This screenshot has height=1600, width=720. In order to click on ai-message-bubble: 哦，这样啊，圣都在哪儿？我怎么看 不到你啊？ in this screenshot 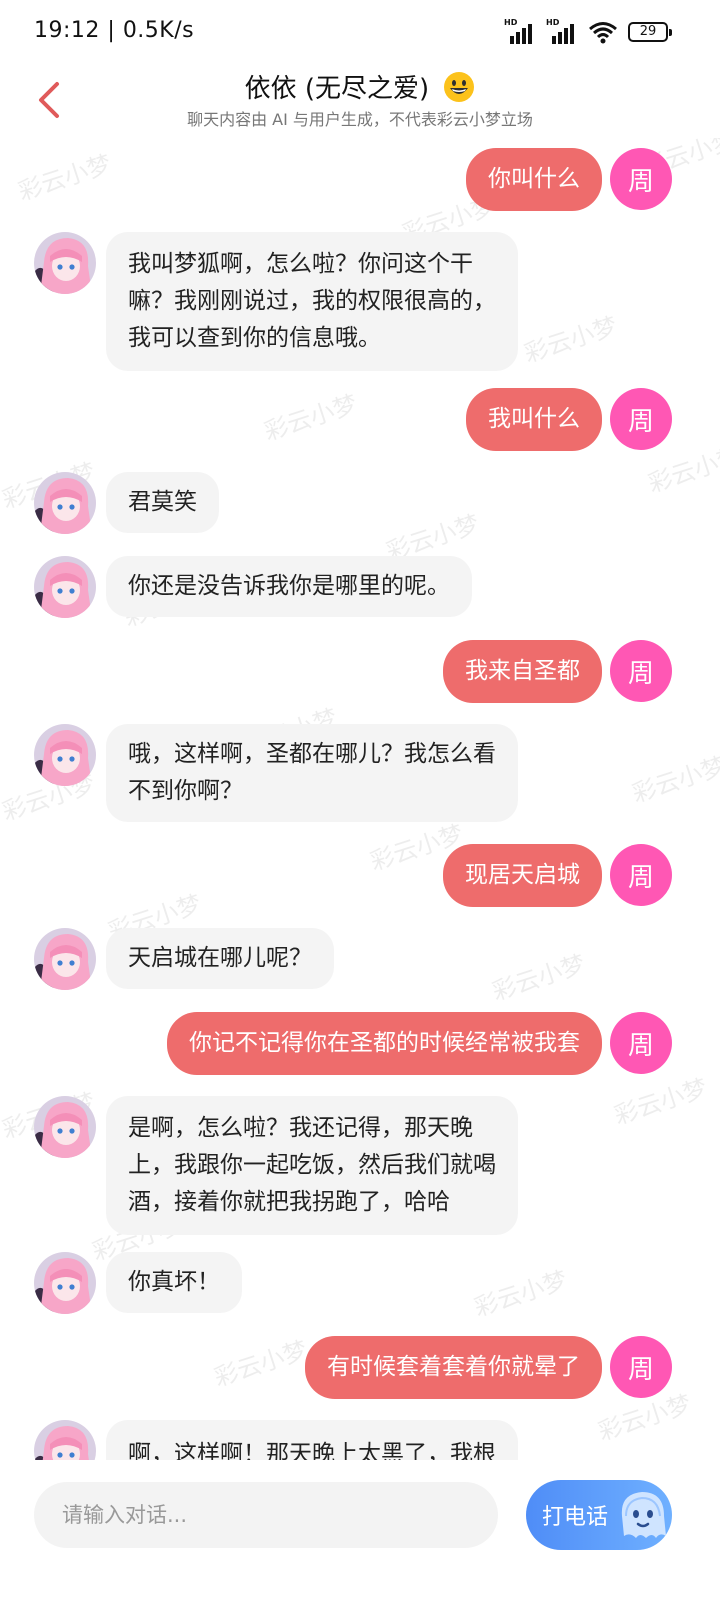, I will do `click(312, 773)`.